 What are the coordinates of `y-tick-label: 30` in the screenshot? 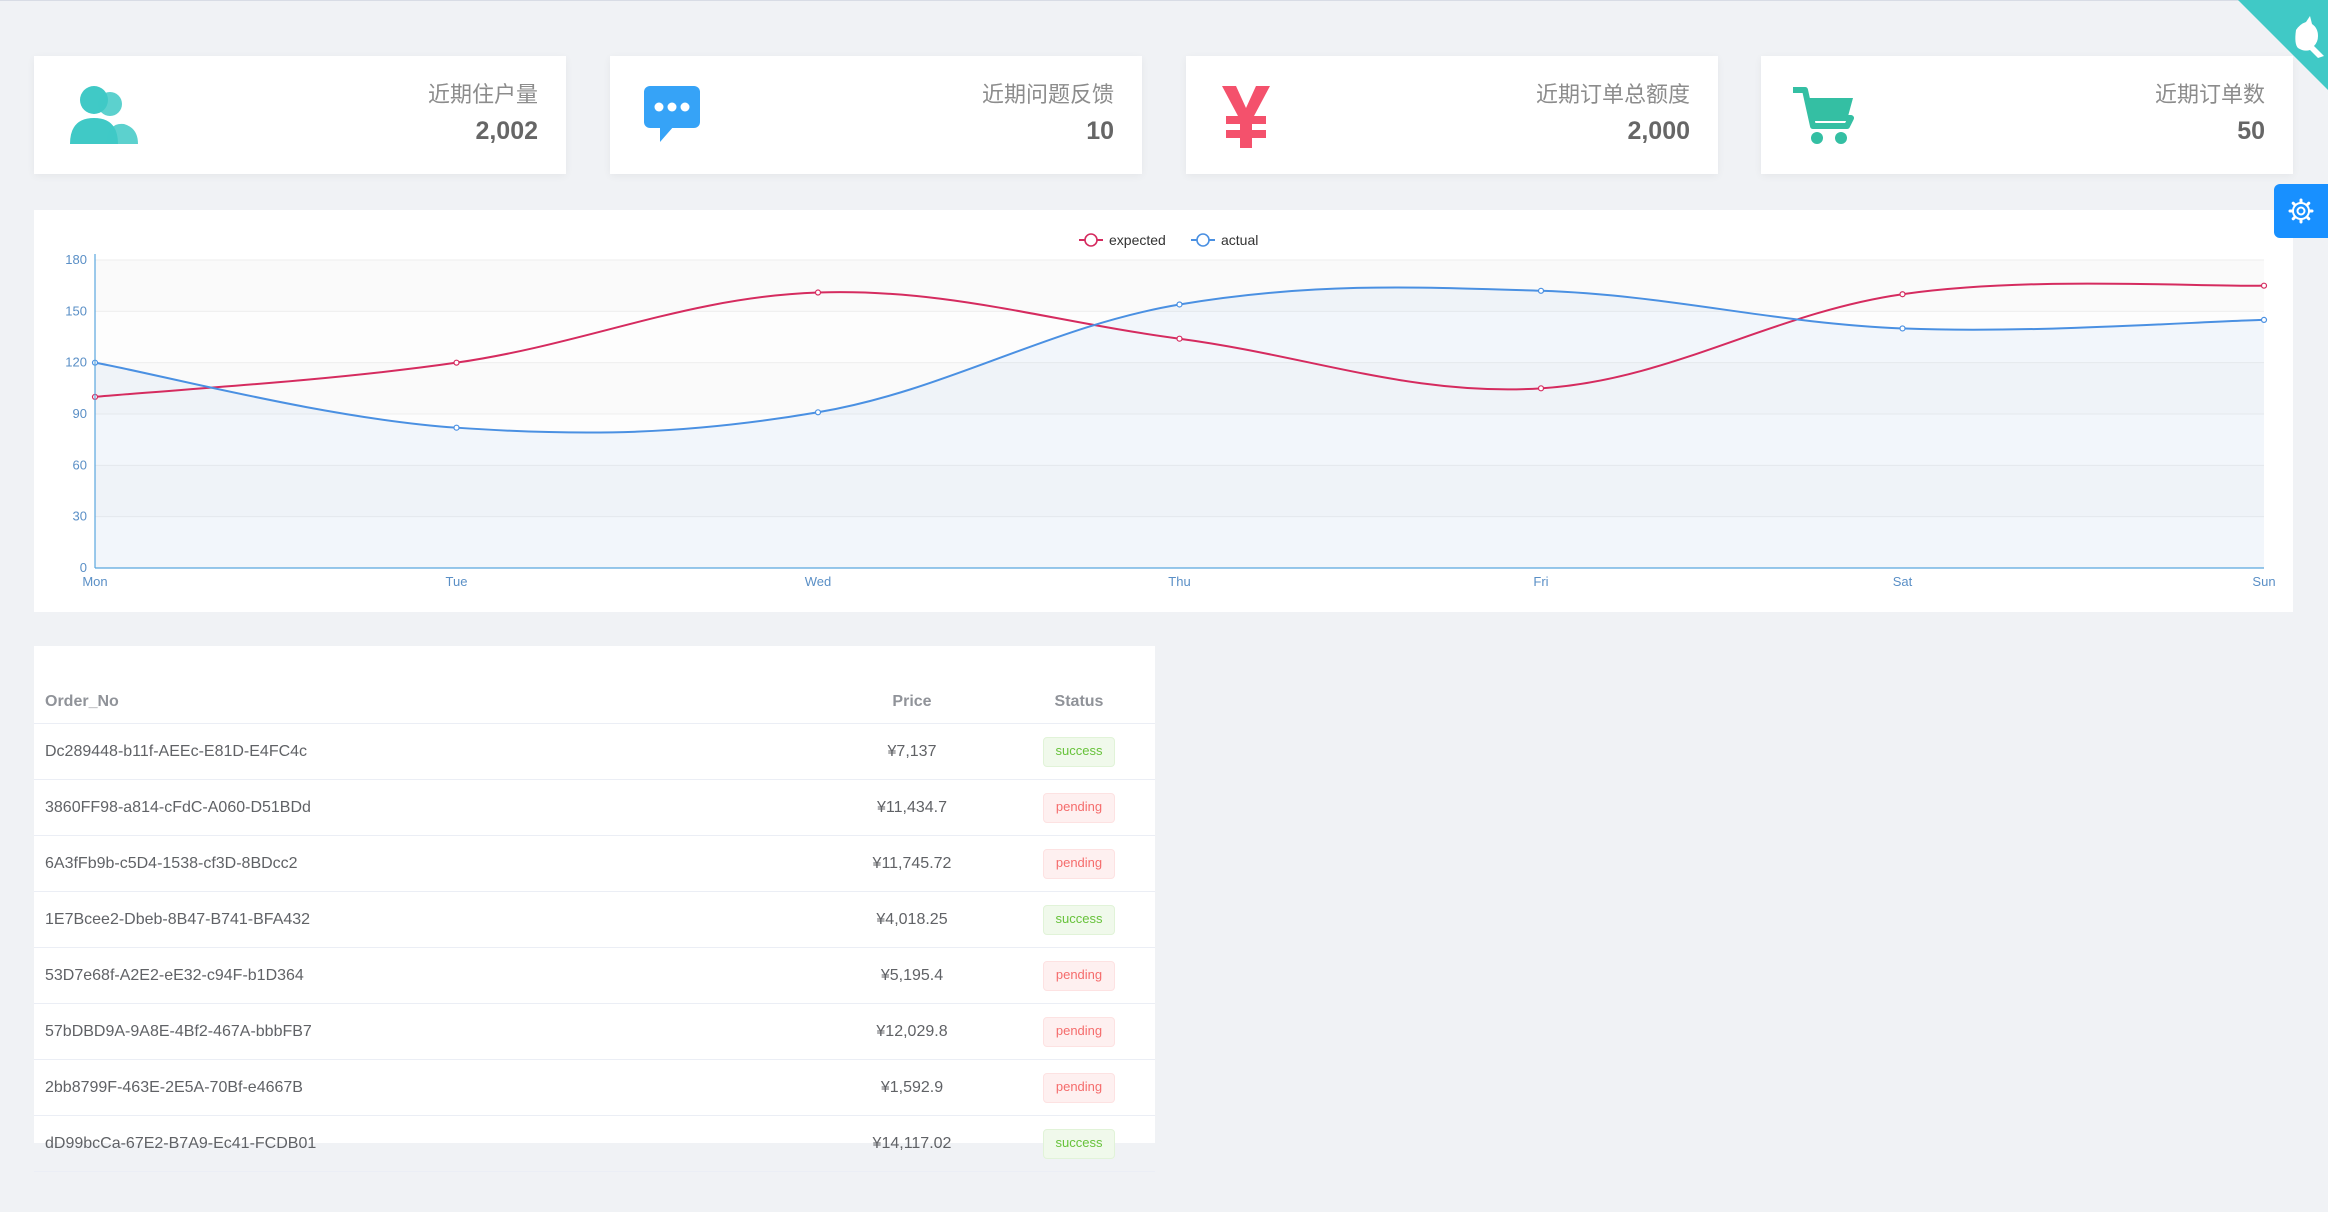 It's located at (80, 516).